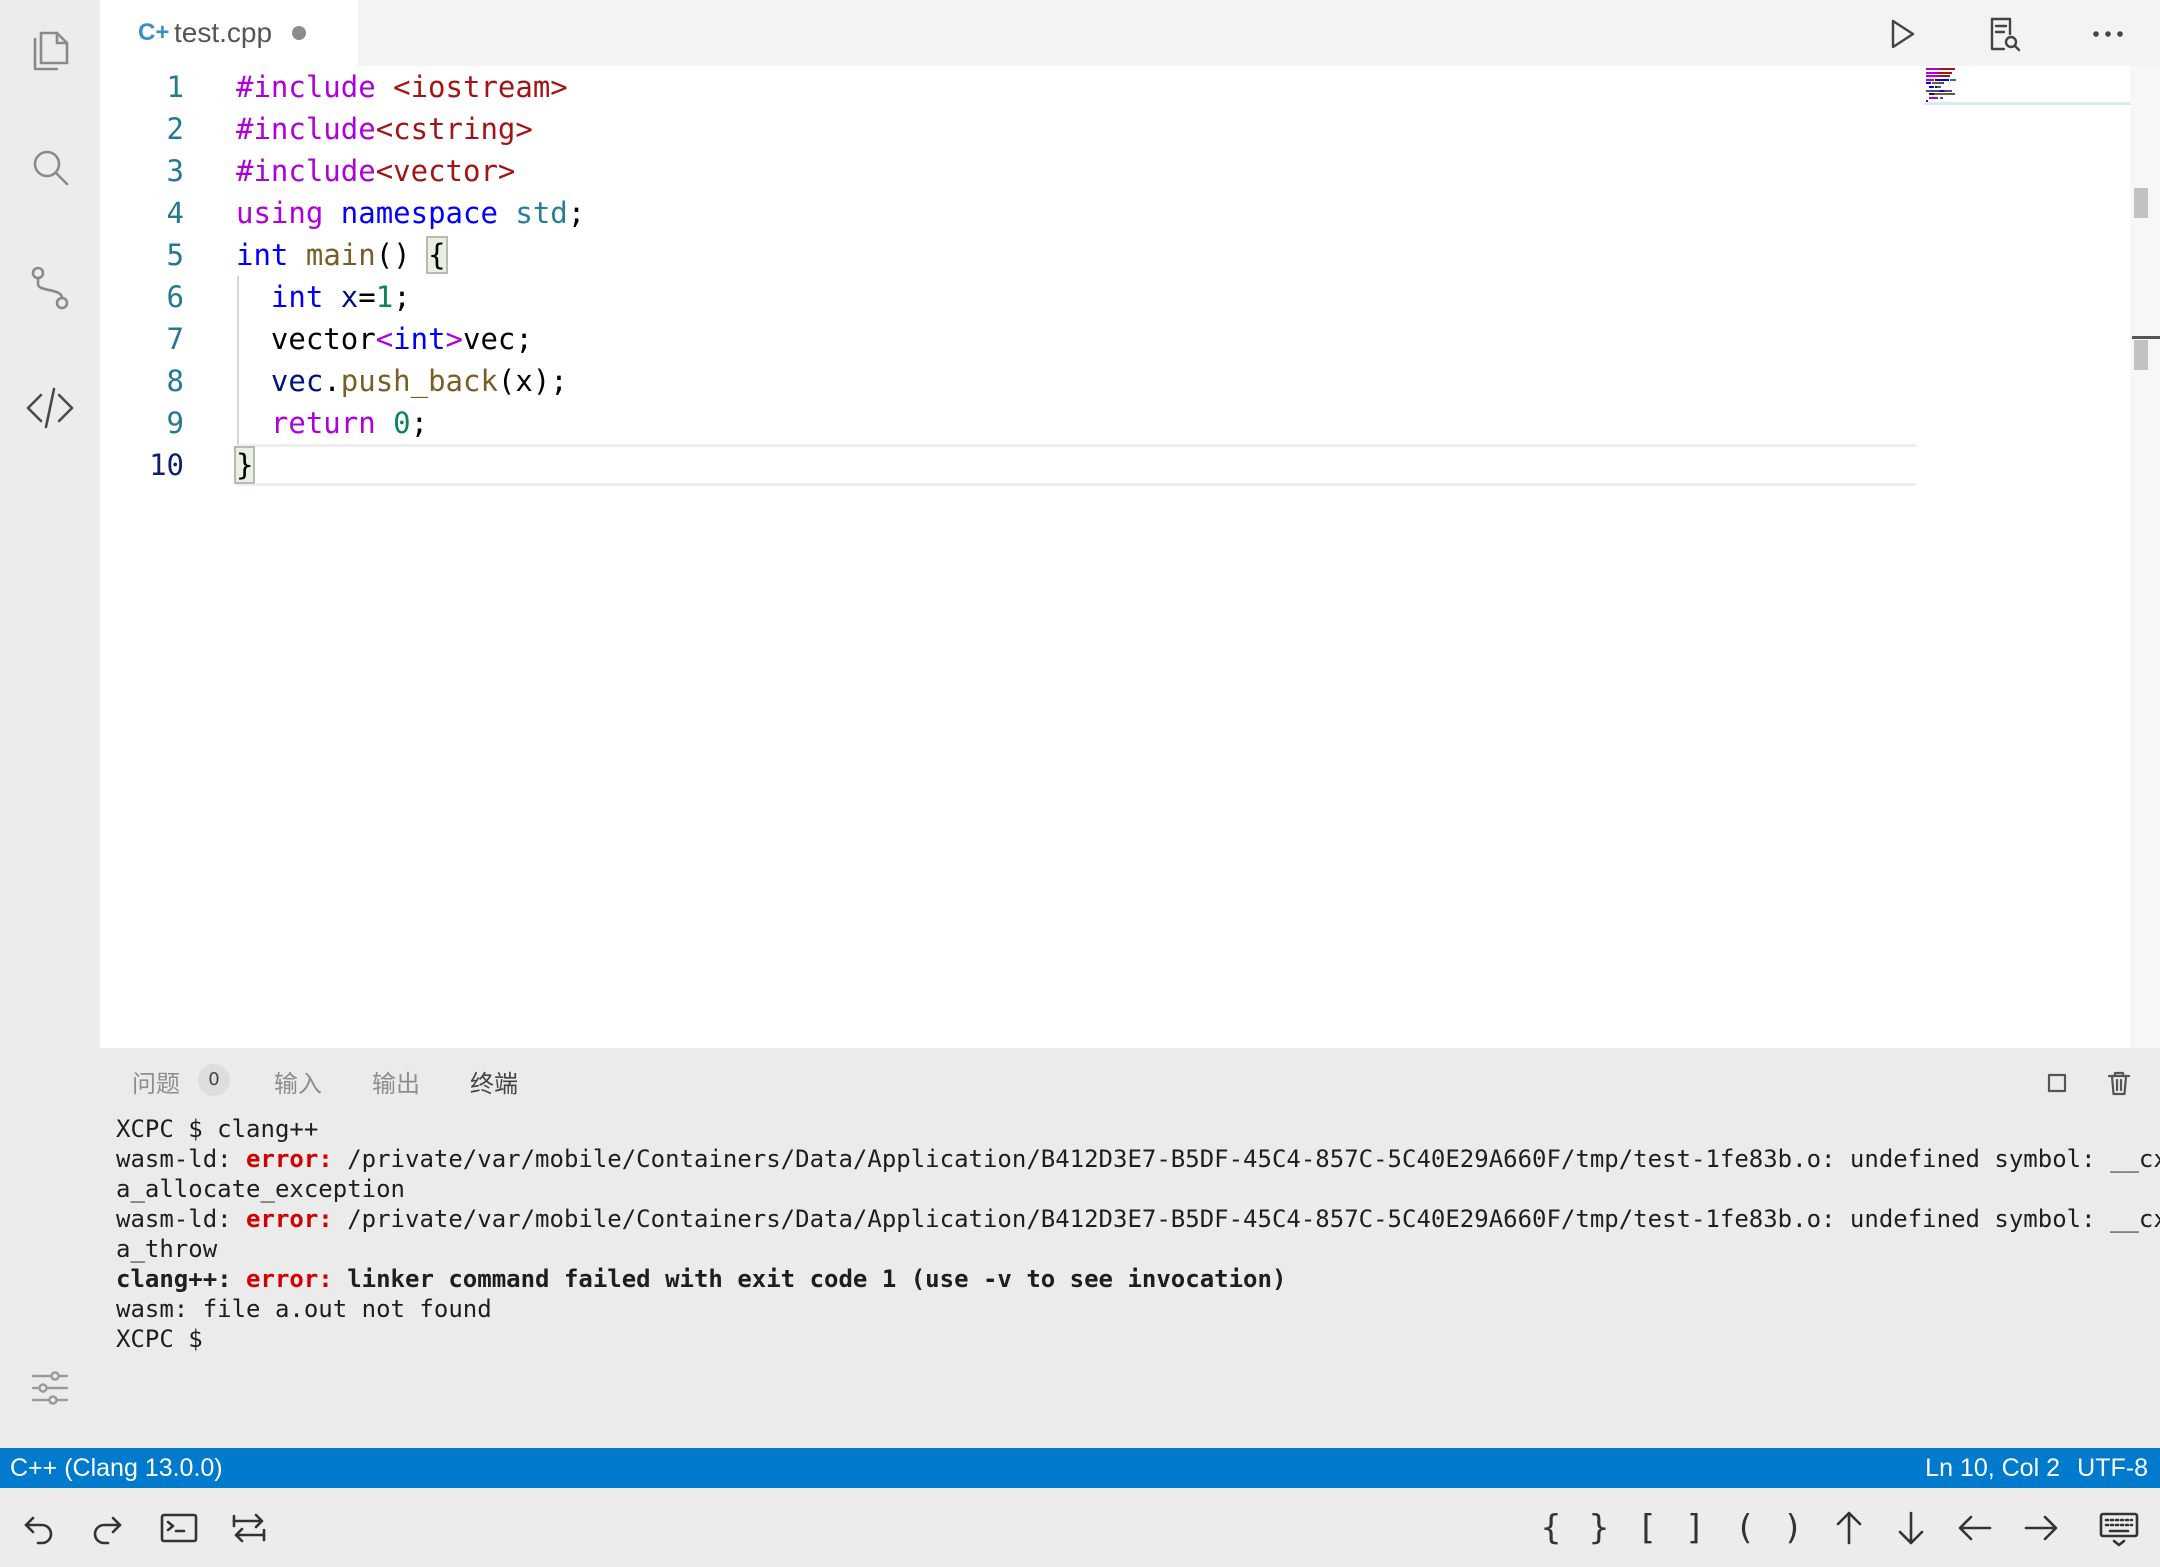  I want to click on search-document-button, so click(2004, 34).